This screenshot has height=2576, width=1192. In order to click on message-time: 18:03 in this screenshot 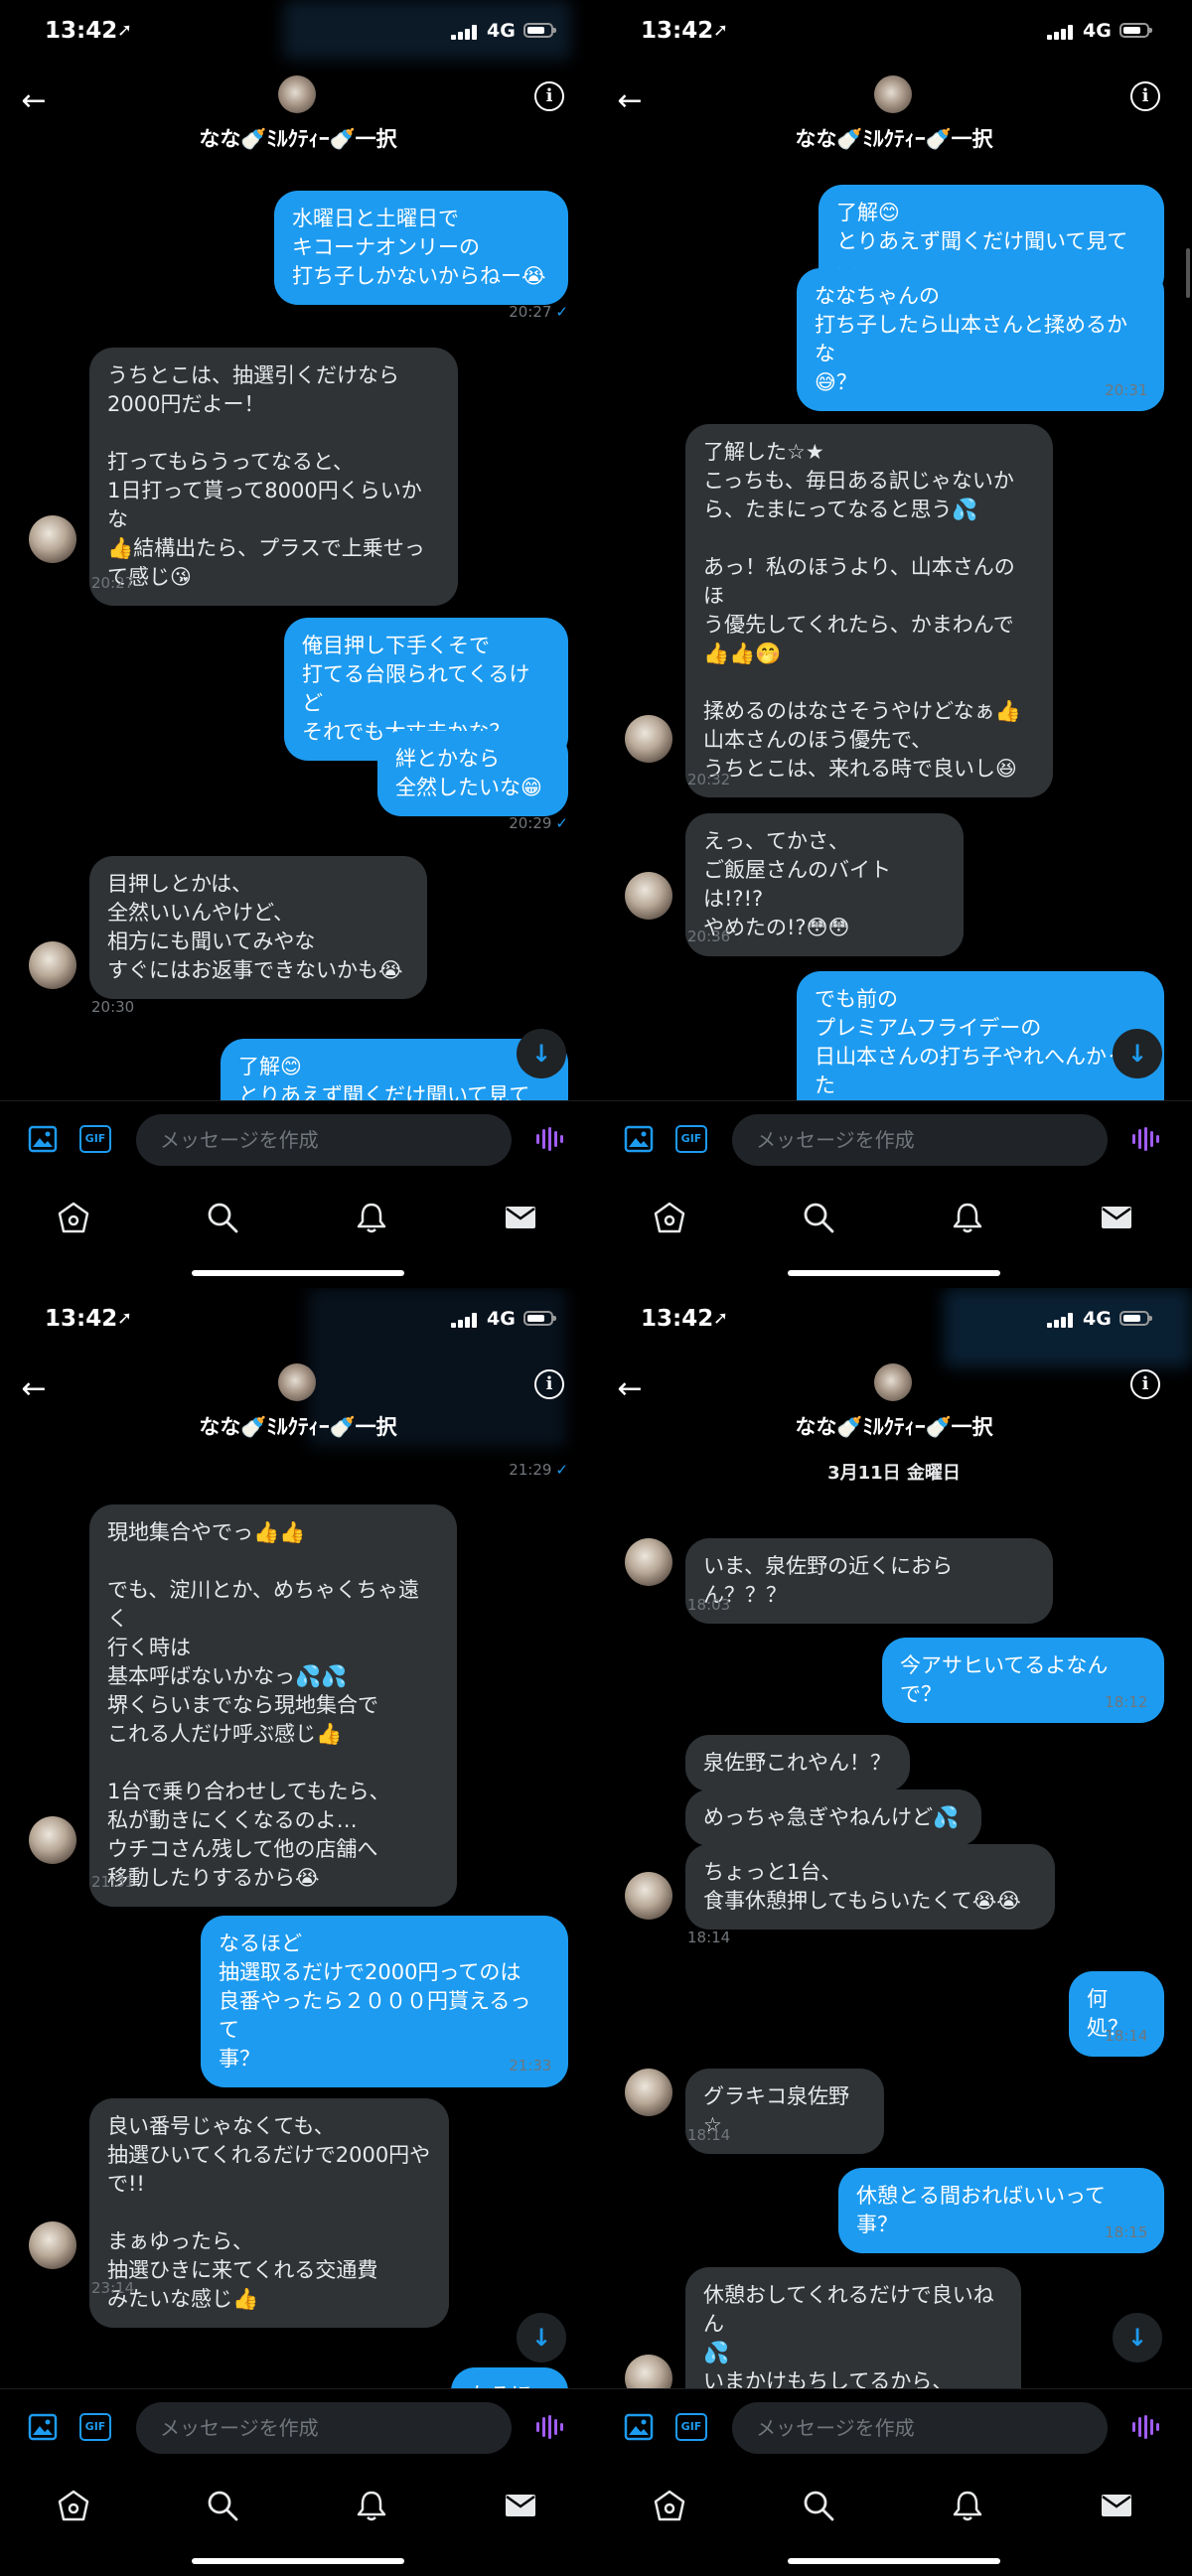, I will do `click(709, 1605)`.